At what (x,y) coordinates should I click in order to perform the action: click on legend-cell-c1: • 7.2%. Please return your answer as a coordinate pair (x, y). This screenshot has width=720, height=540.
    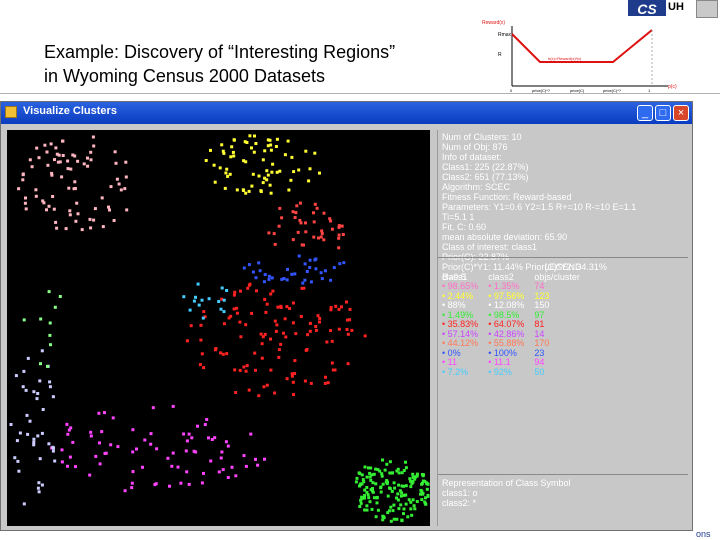
    Looking at the image, I should click on (455, 371).